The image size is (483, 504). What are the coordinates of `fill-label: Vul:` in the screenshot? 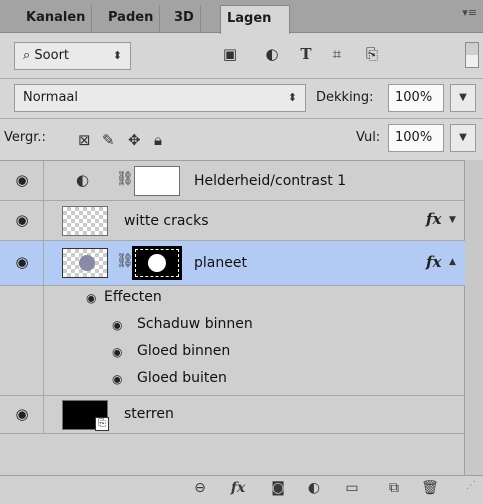 It's located at (368, 137).